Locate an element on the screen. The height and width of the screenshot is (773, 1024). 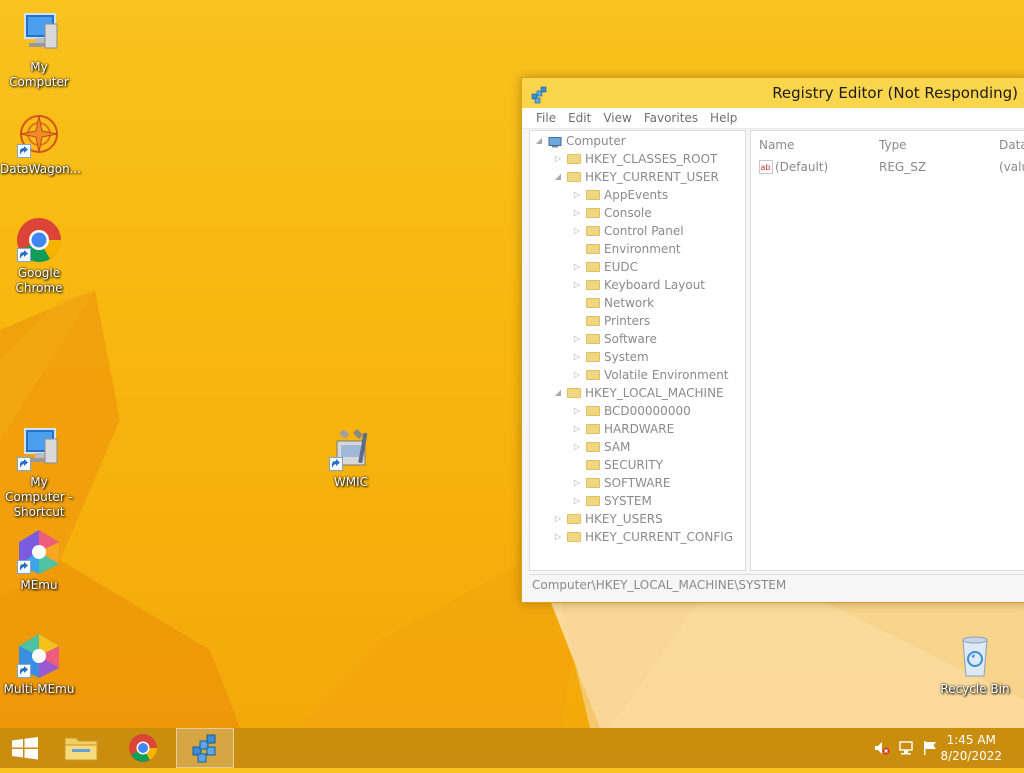
network-icon is located at coordinates (906, 748).